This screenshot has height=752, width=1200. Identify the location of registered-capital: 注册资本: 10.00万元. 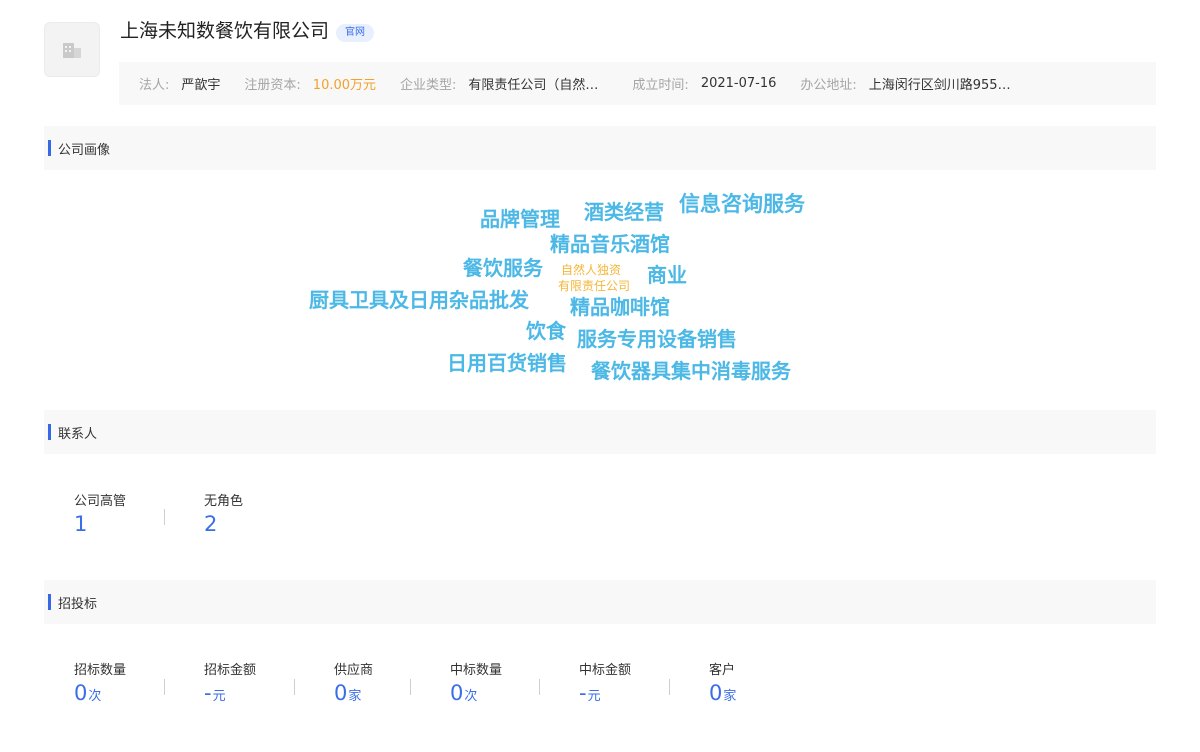
(310, 83).